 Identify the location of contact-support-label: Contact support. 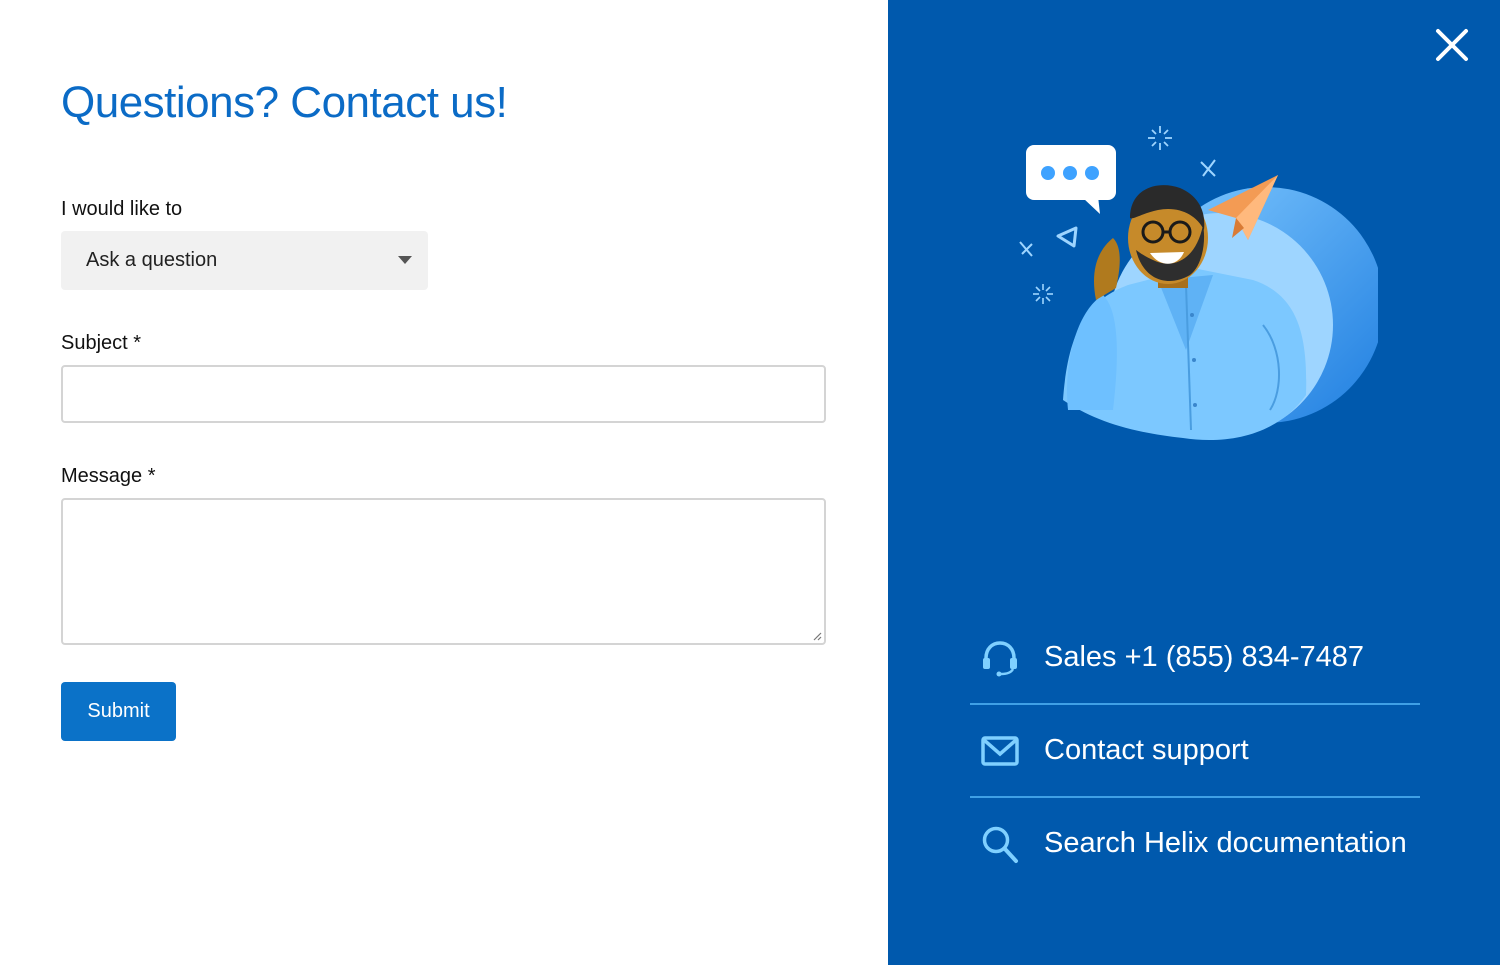
(1146, 750).